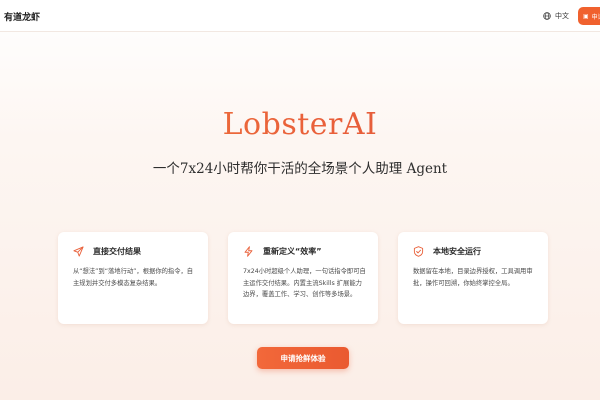 The image size is (600, 400). I want to click on lightning-icon, so click(248, 251).